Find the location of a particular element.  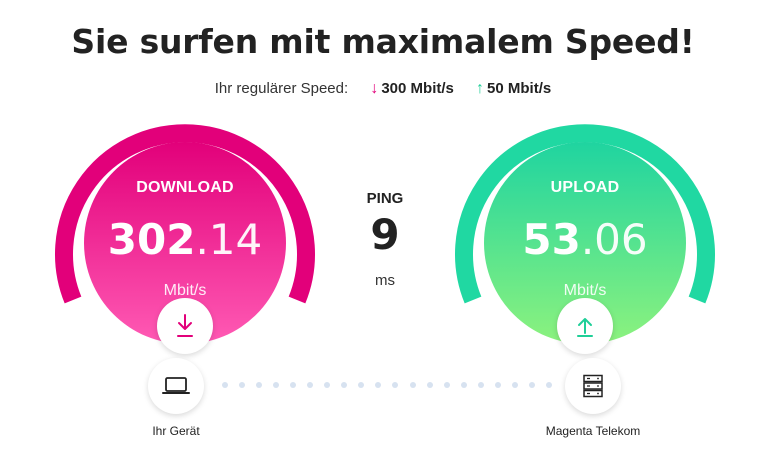

upload-value-decimal: .06 is located at coordinates (614, 239).